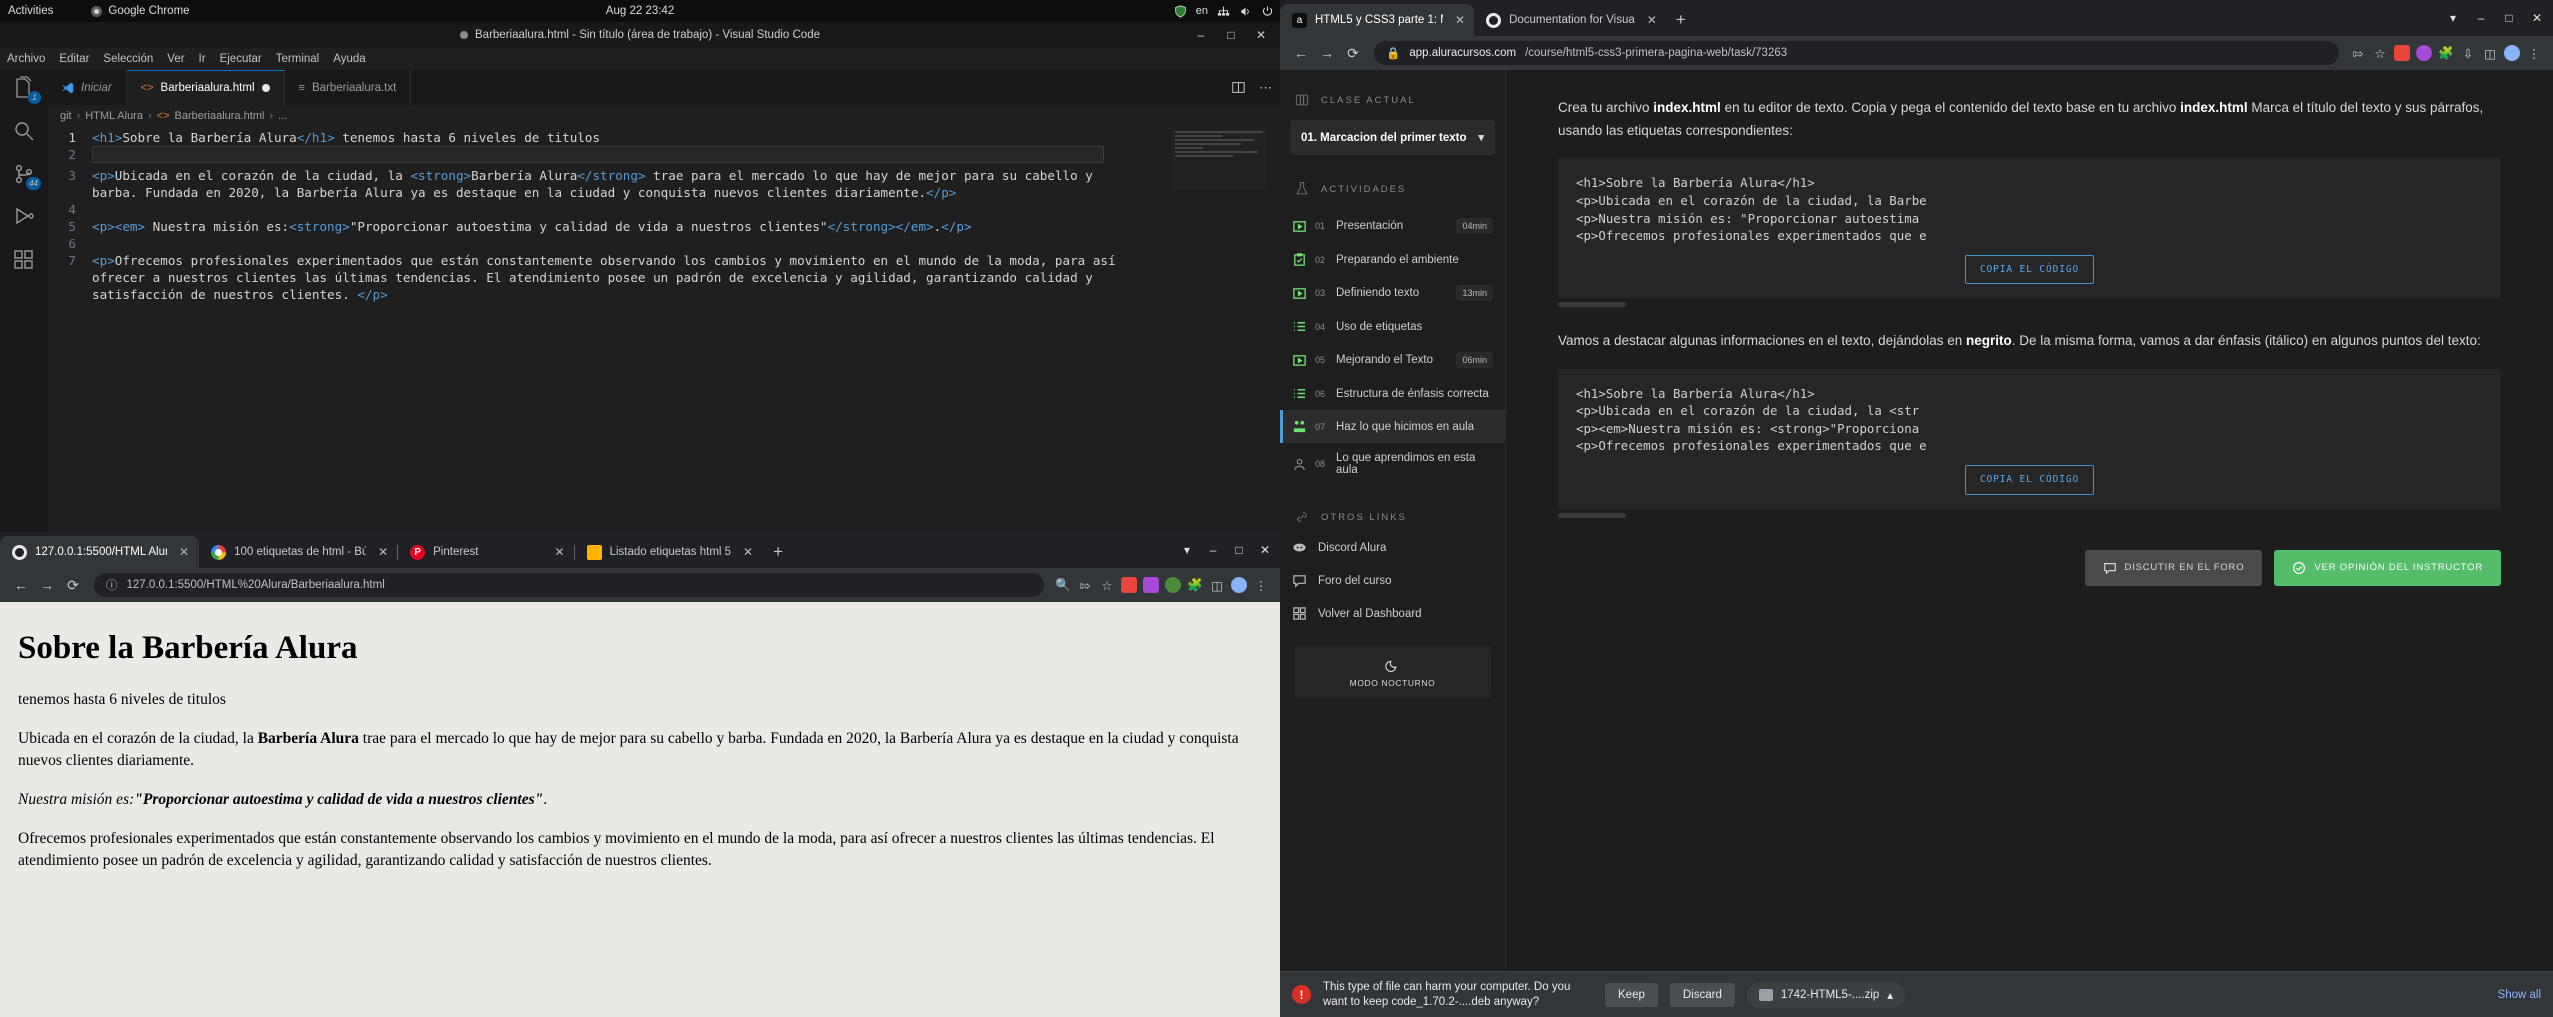 The image size is (2553, 1017). What do you see at coordinates (1392, 326) in the screenshot?
I see `activity-item-uso-etiquetas: 04 Uso de etiquetas` at bounding box center [1392, 326].